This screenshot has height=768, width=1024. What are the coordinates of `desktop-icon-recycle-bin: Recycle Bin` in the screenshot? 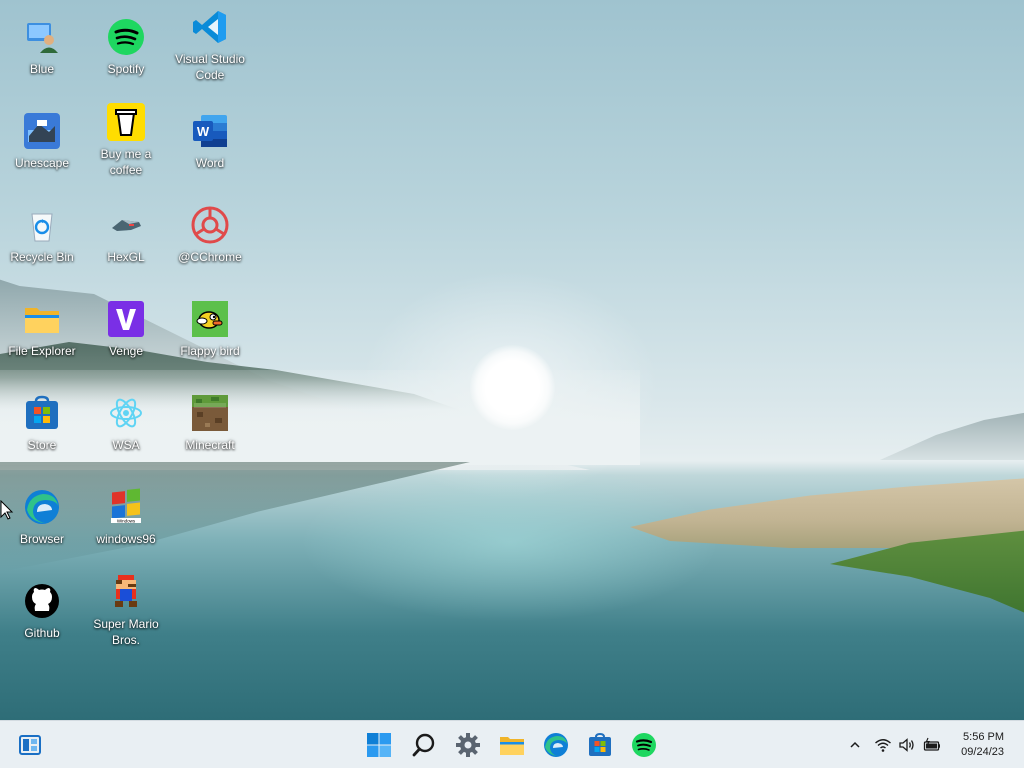 It's located at (42, 235).